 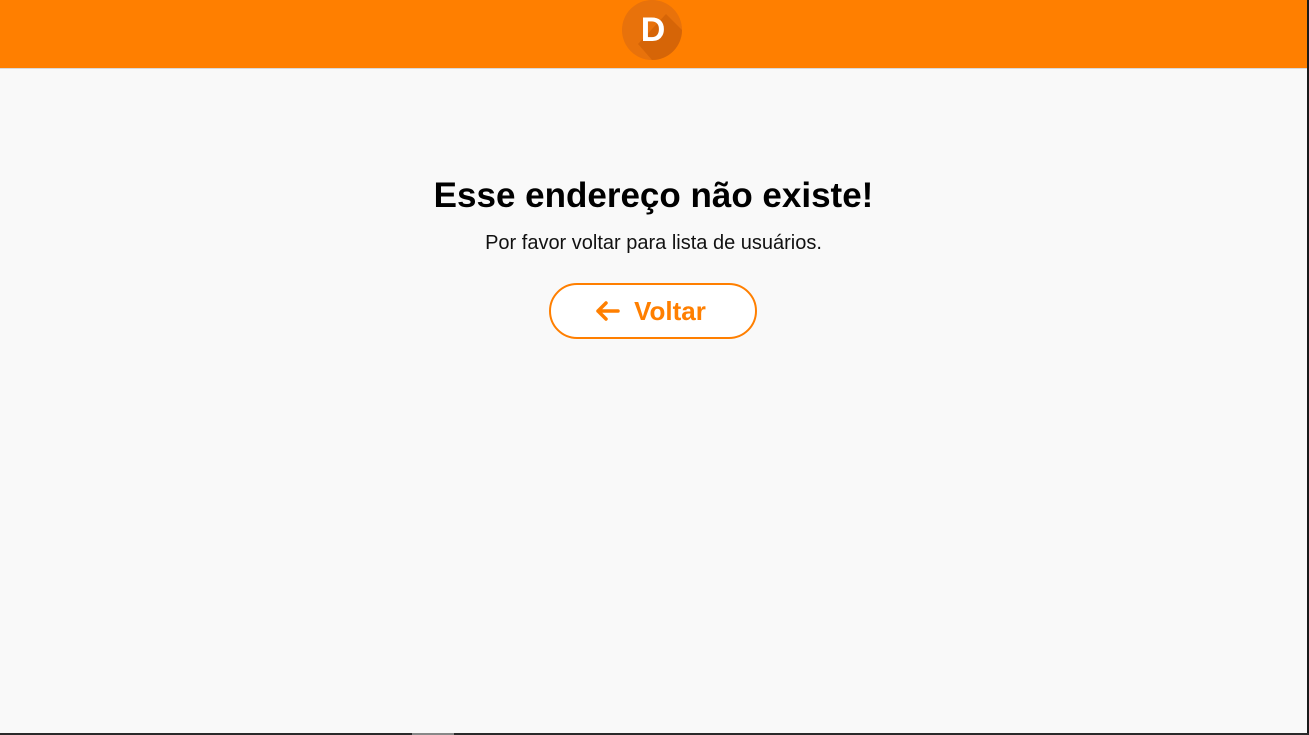 What do you see at coordinates (653, 195) in the screenshot?
I see `page-title: Esse endereço não existe!` at bounding box center [653, 195].